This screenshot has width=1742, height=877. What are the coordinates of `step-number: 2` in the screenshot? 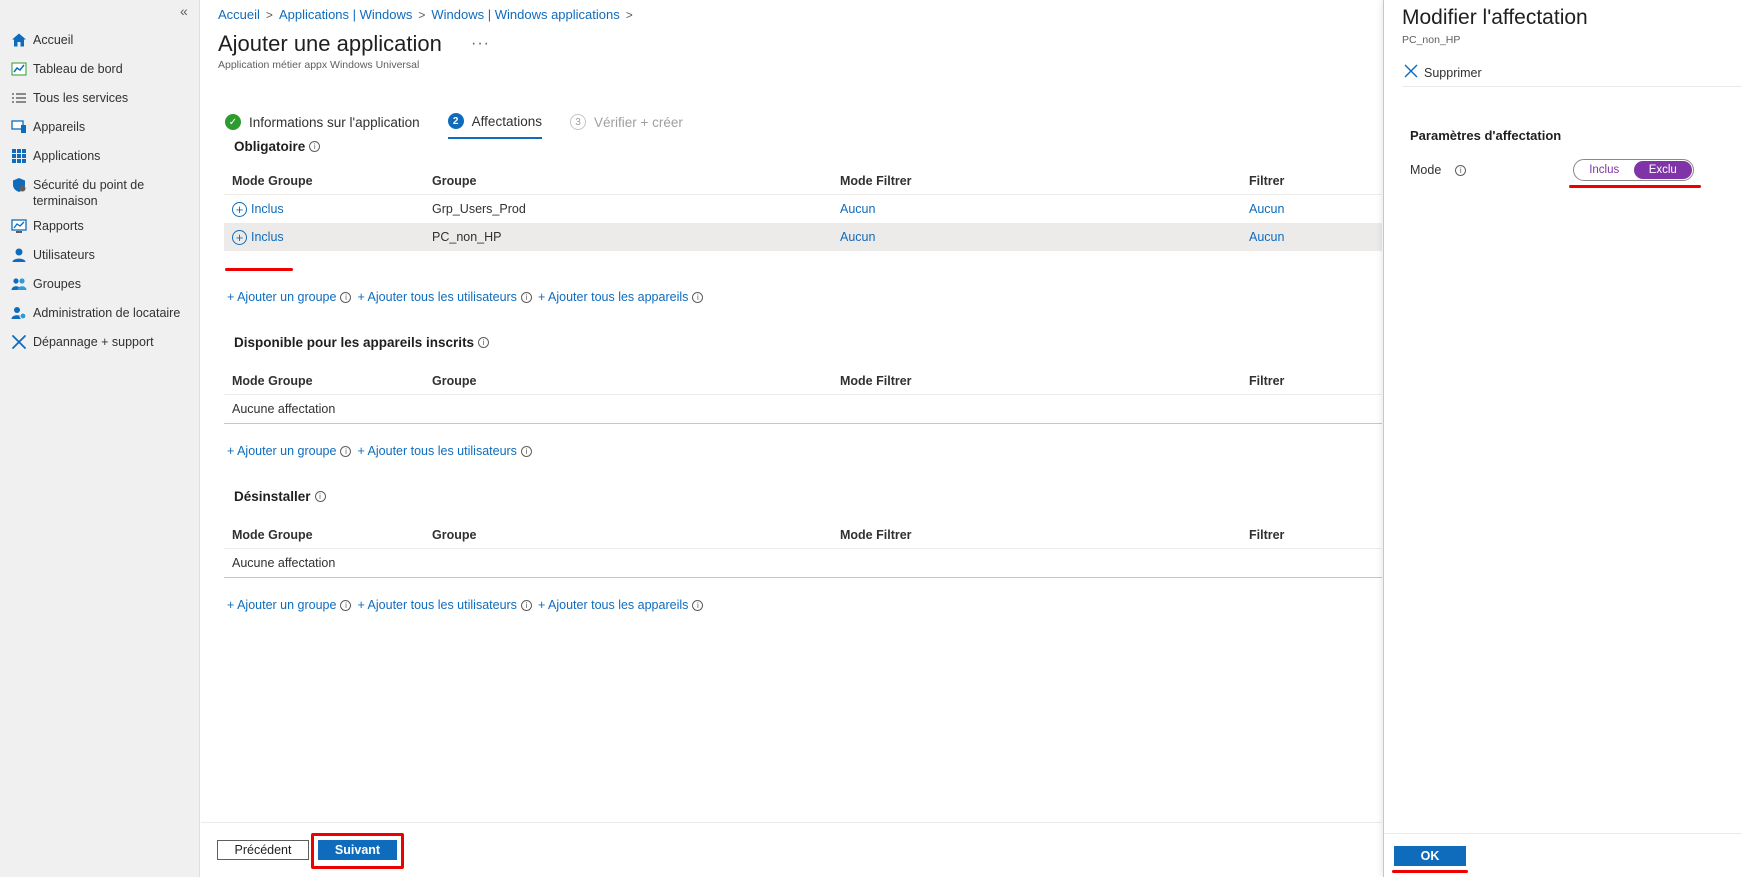 It's located at (455, 121).